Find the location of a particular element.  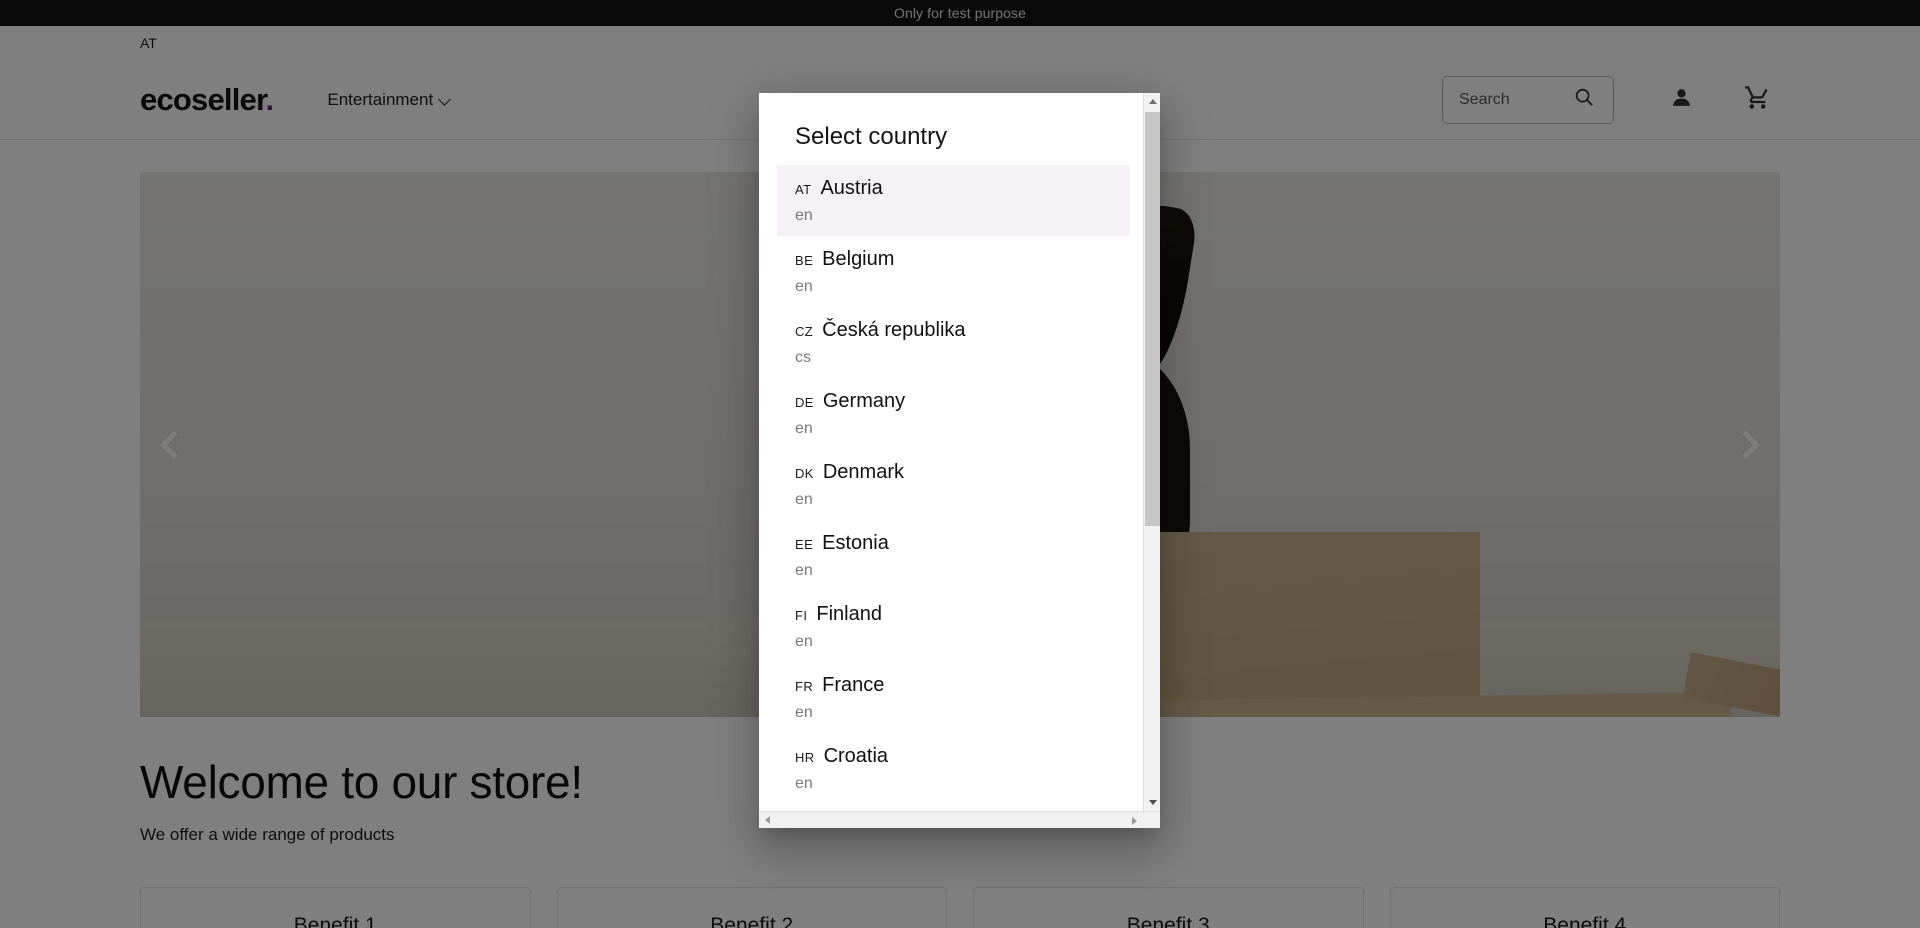

scrollbar-corner is located at coordinates (1151, 820).